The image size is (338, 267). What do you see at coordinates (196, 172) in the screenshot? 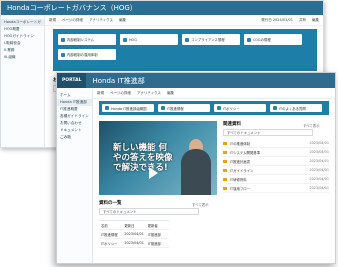
I see `presenter-body` at bounding box center [196, 172].